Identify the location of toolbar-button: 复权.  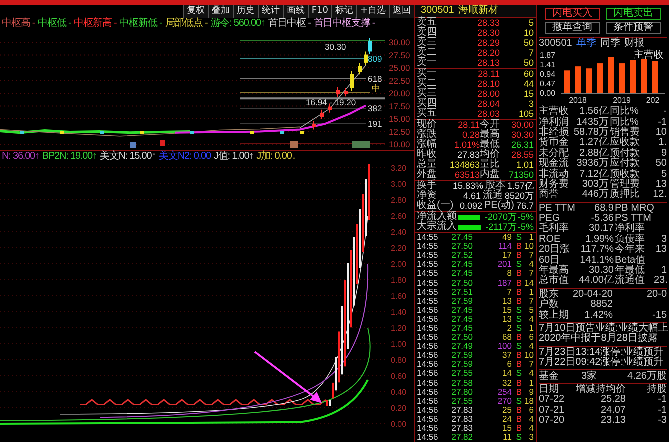
(195, 11).